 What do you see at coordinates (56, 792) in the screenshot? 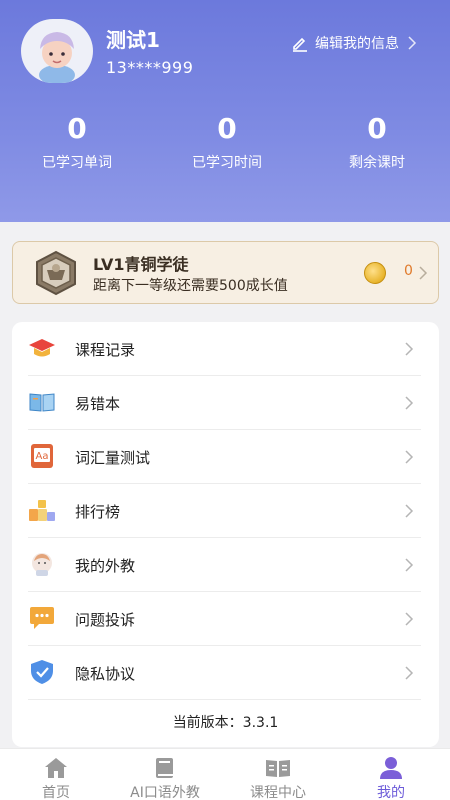
I see `tab-label: 首页` at bounding box center [56, 792].